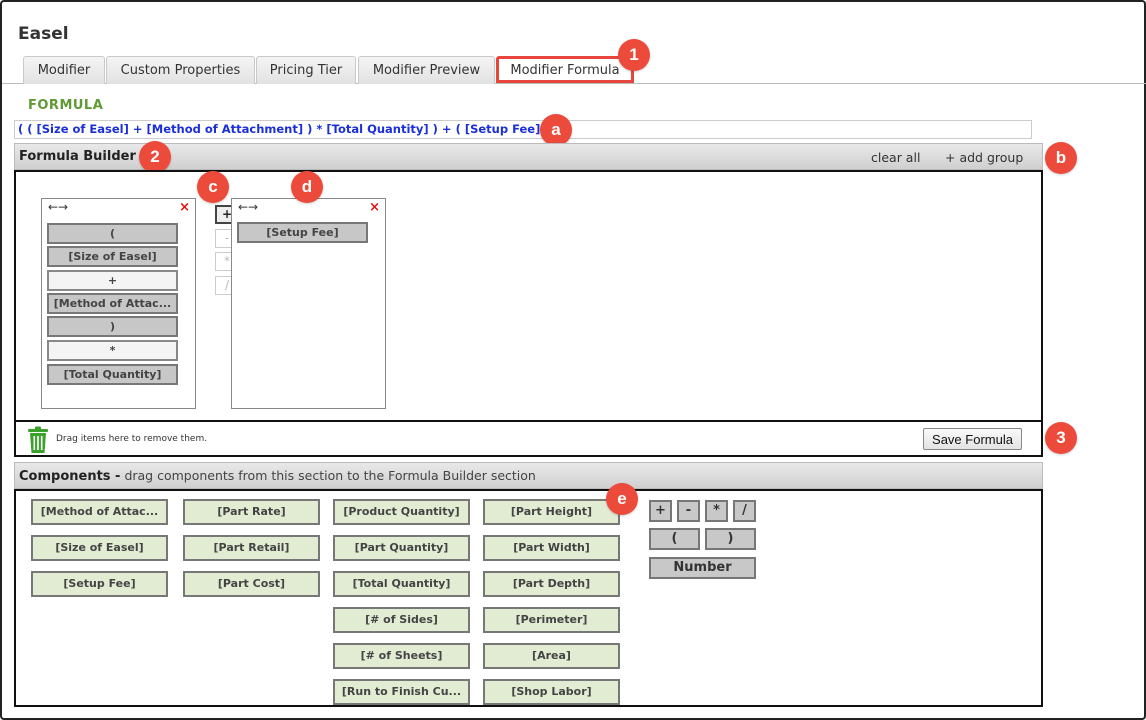  Describe the element at coordinates (622, 499) in the screenshot. I see `callout-badge-e: e` at that location.